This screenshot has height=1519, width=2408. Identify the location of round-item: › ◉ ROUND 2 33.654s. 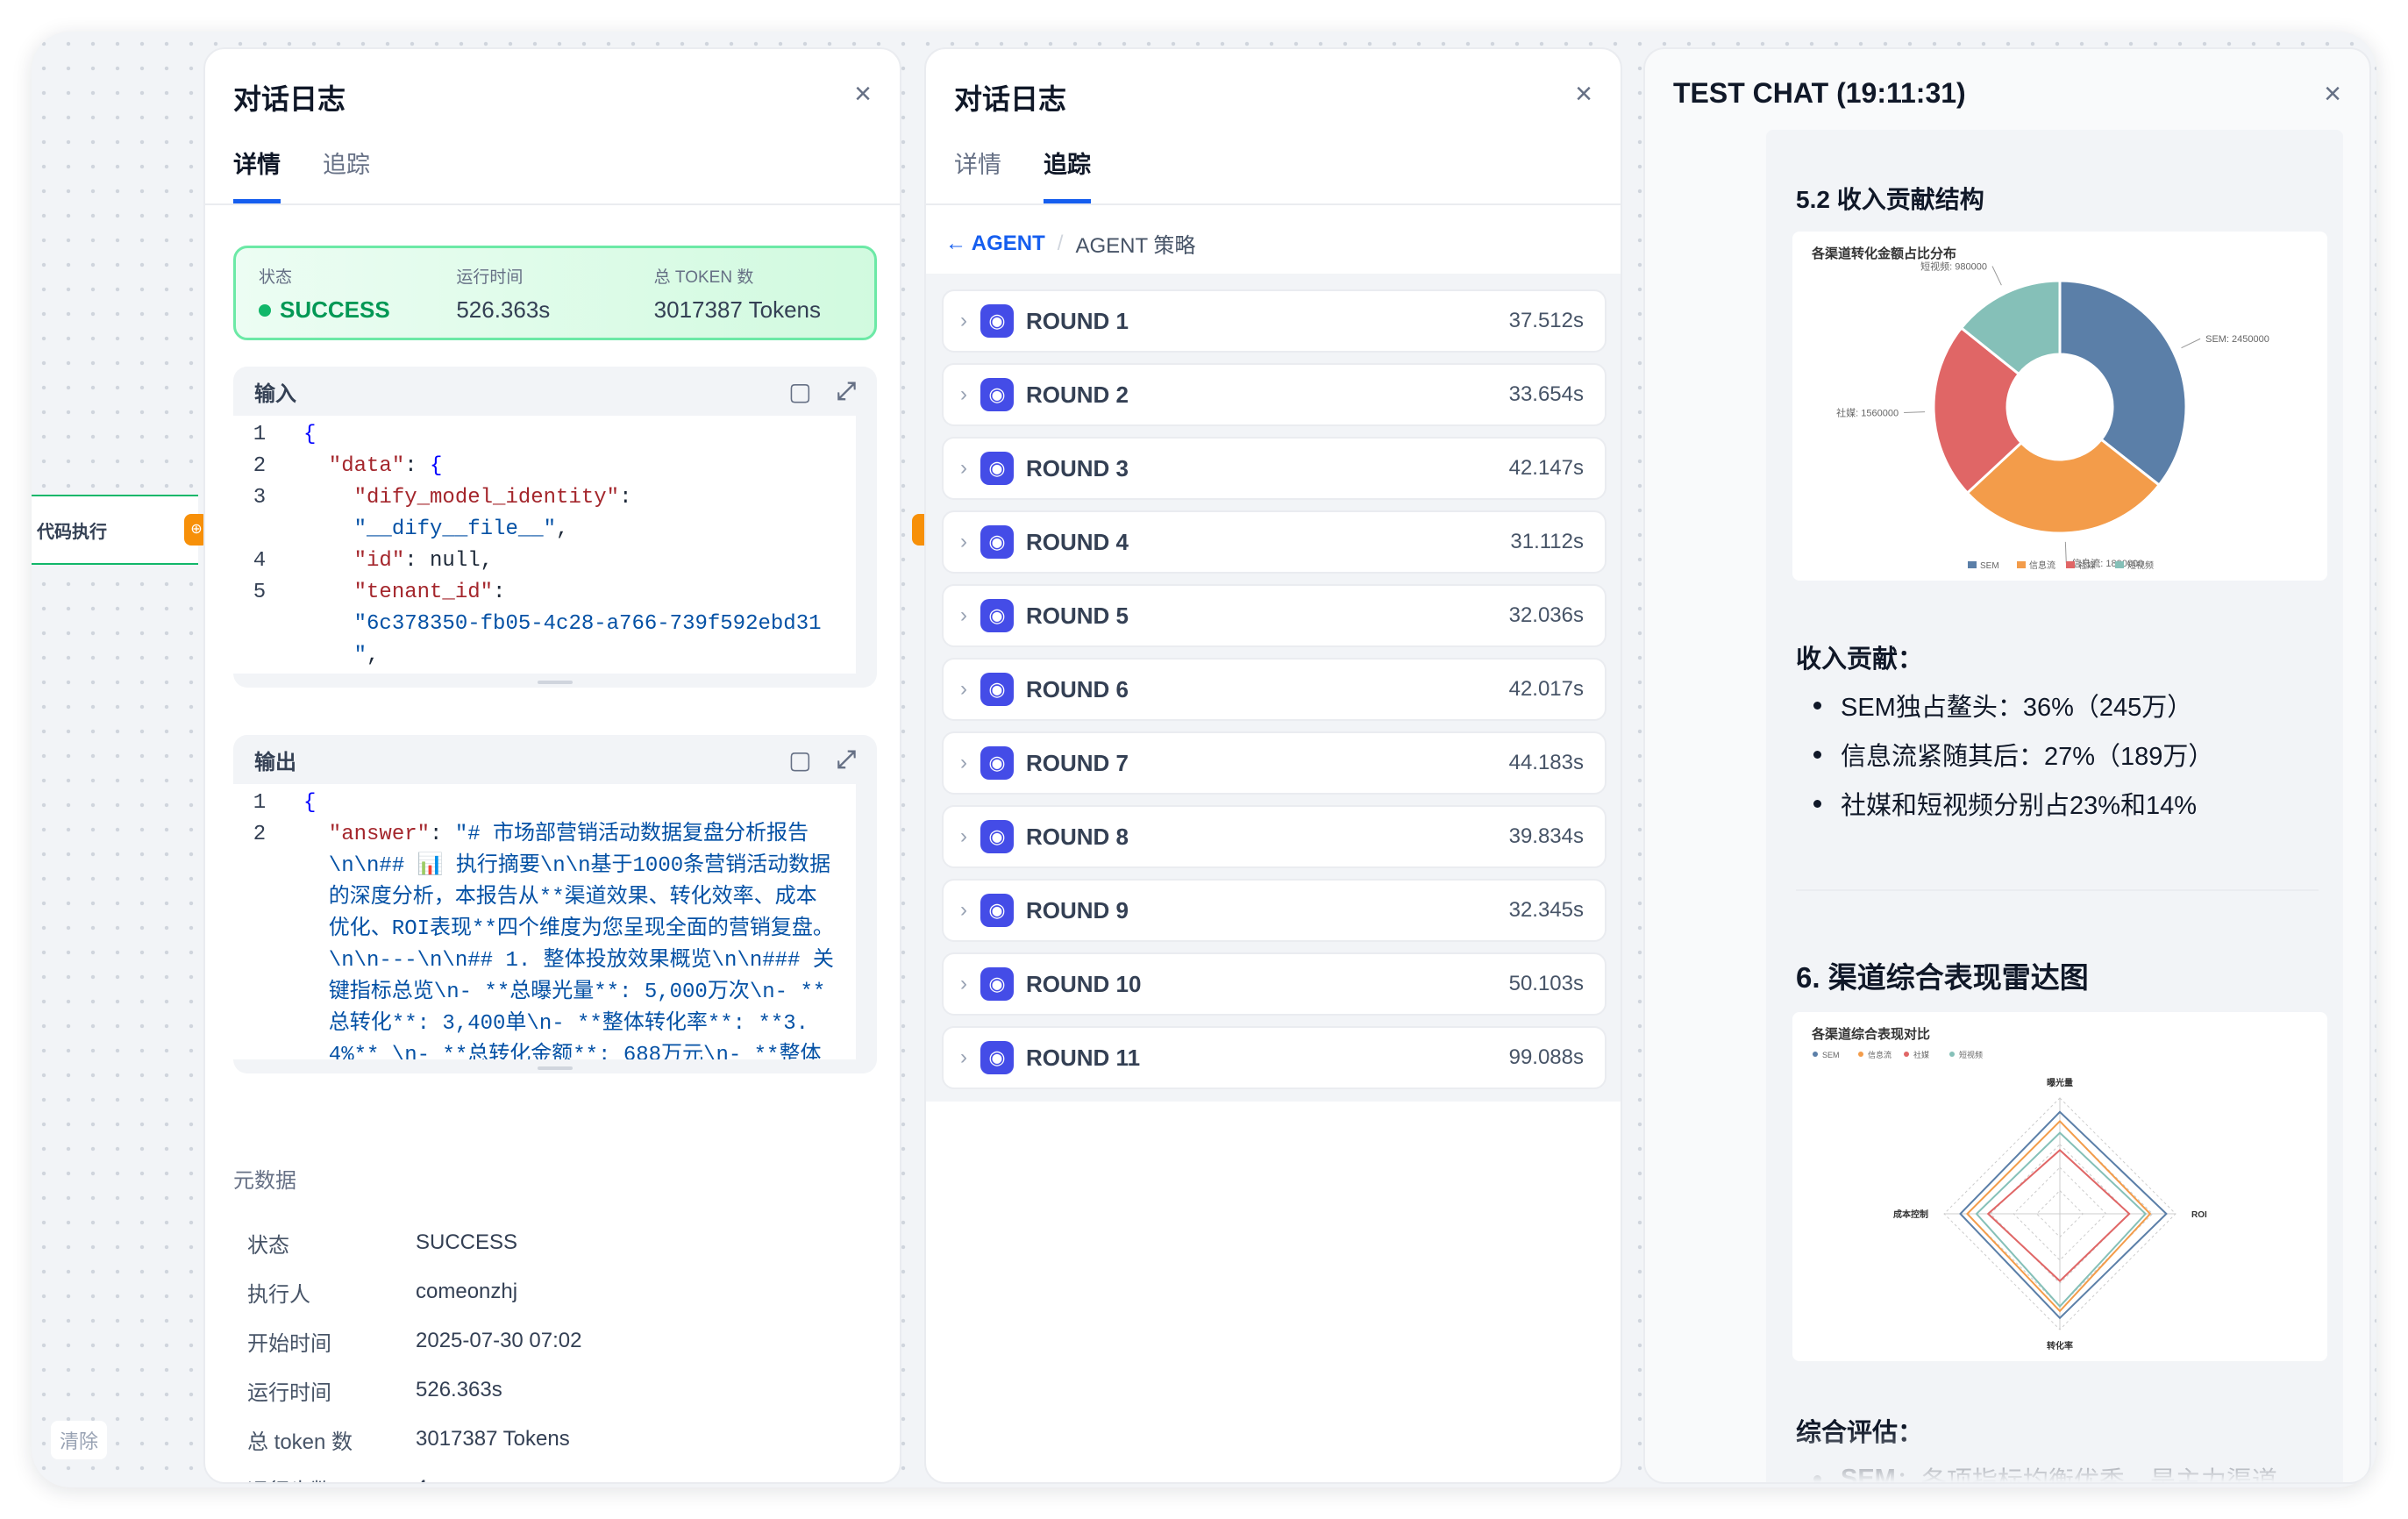
(1274, 394).